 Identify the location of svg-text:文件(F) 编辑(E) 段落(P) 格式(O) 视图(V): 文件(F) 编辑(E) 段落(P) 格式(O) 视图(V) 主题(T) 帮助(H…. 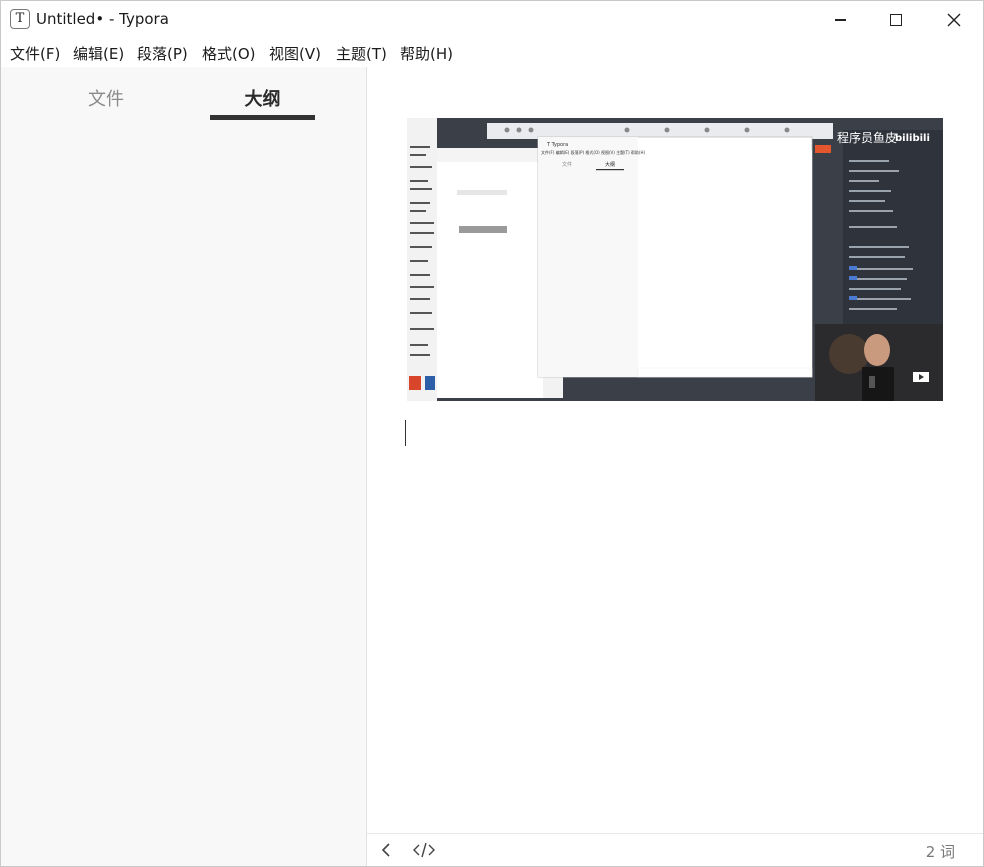
(593, 152).